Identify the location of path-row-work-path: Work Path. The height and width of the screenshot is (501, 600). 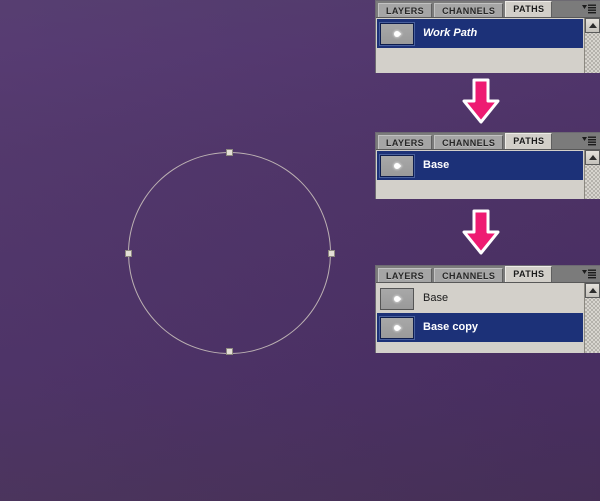
(480, 33).